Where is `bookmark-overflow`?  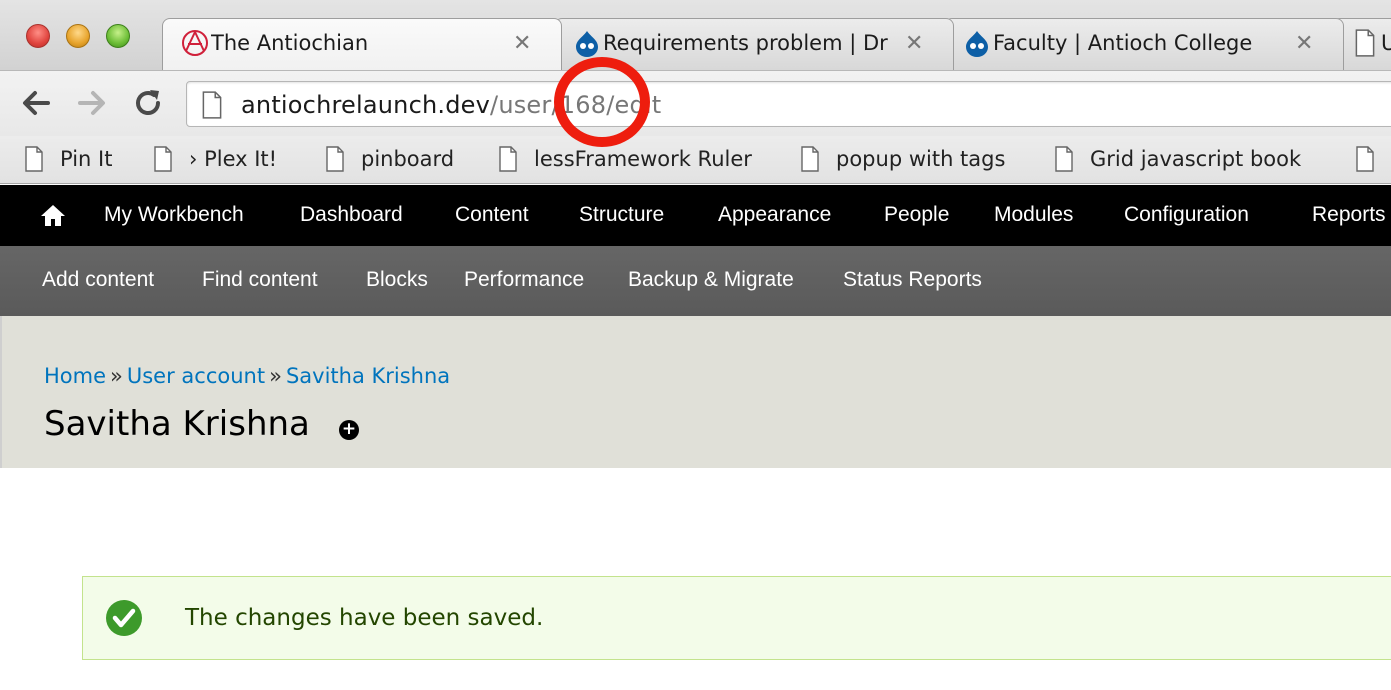
bookmark-overflow is located at coordinates (1373, 160).